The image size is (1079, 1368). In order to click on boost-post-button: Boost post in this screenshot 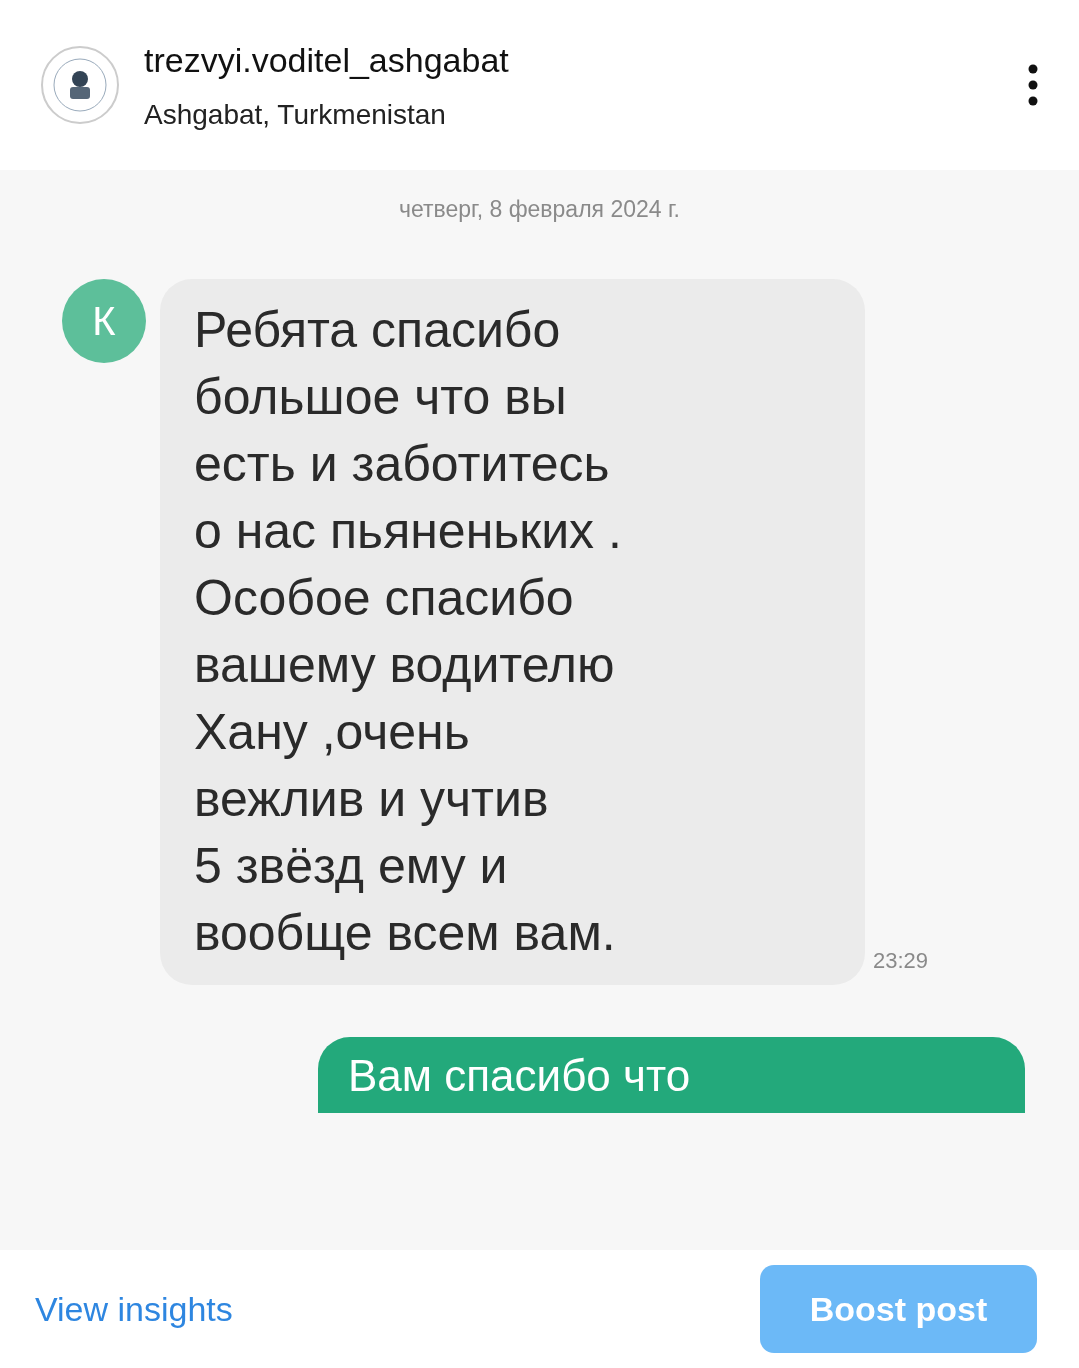, I will do `click(898, 1309)`.